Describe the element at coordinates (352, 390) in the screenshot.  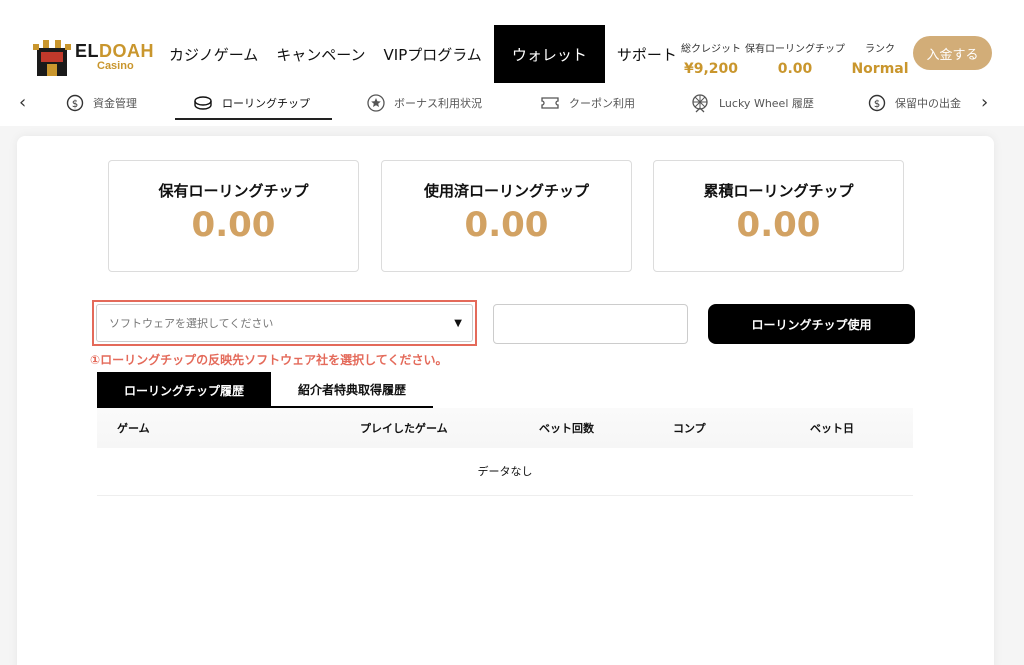
I see `tab-referral-history: 紹介者特典取得履歴` at that location.